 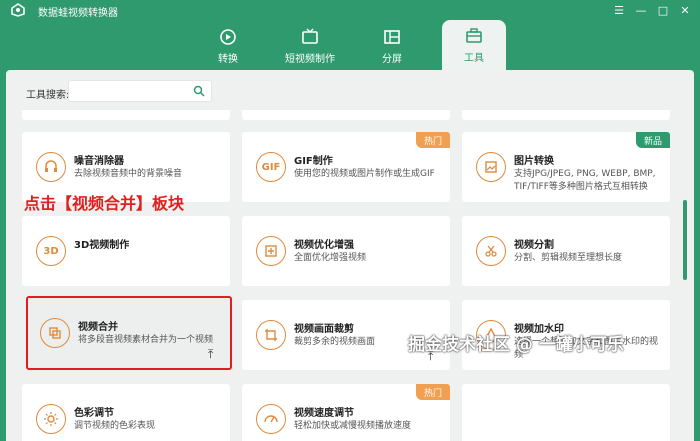 What do you see at coordinates (94, 413) in the screenshot?
I see `card-title: 色彩调节` at bounding box center [94, 413].